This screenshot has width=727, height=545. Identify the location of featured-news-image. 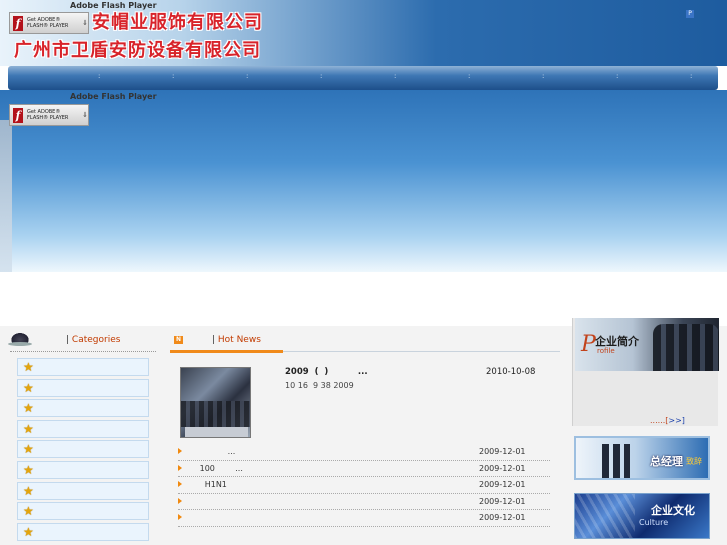
(215, 402).